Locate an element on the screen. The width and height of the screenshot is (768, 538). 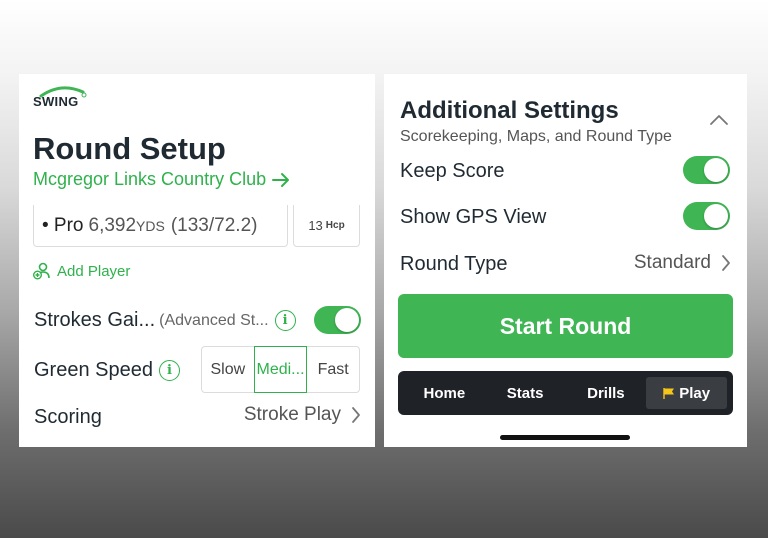
round-type-value: Standard is located at coordinates (672, 262).